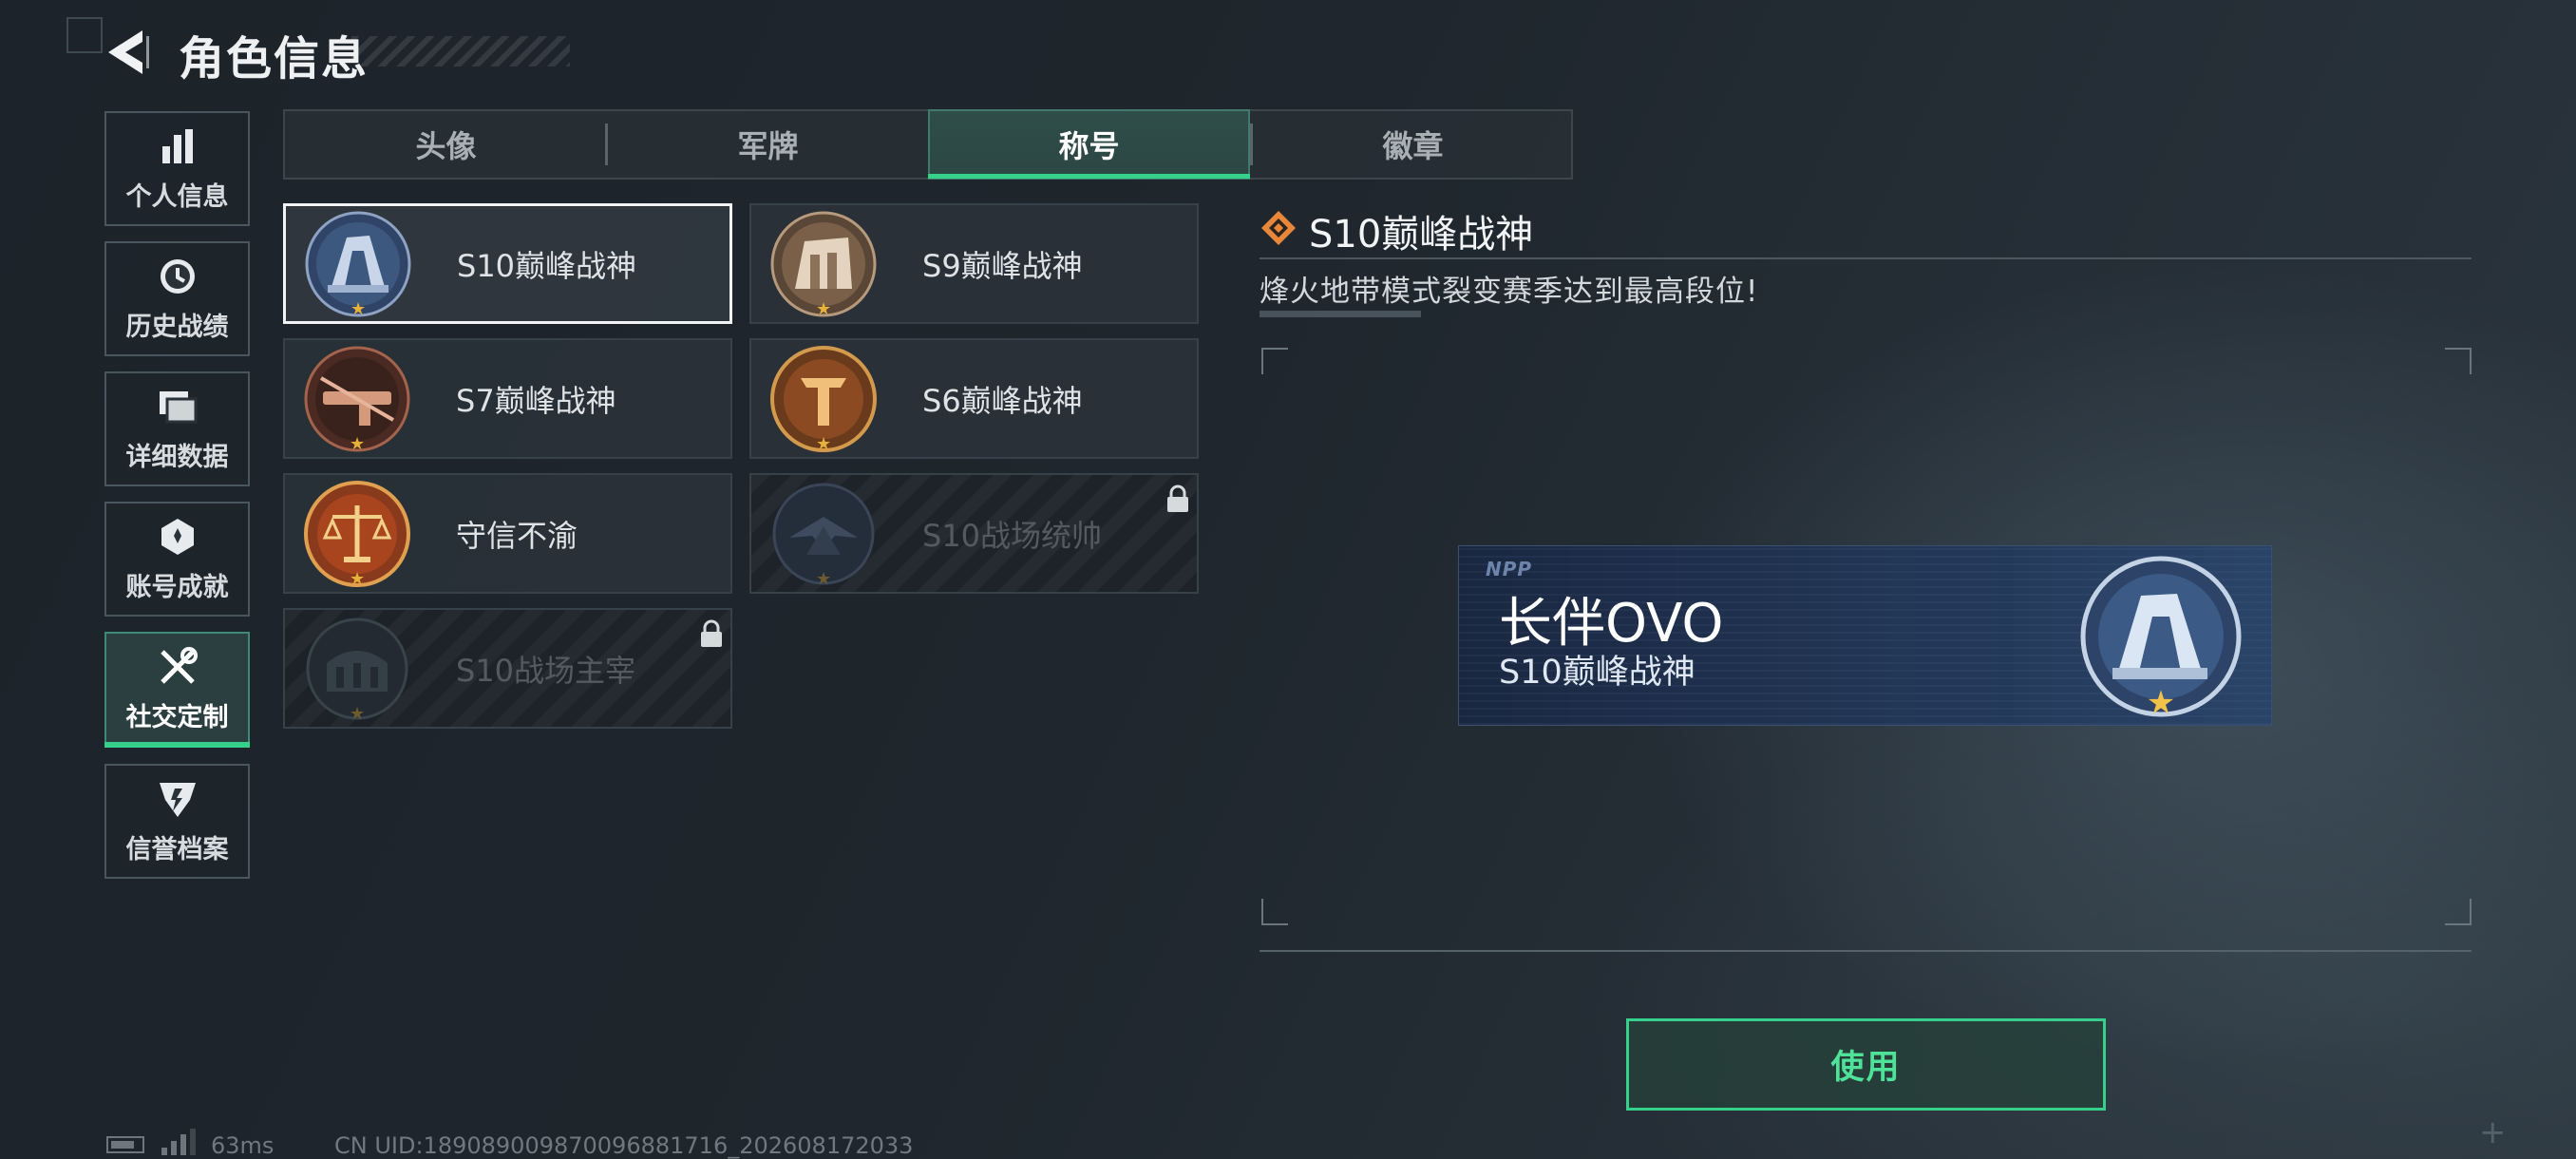  What do you see at coordinates (177, 406) in the screenshot?
I see `folder-icon` at bounding box center [177, 406].